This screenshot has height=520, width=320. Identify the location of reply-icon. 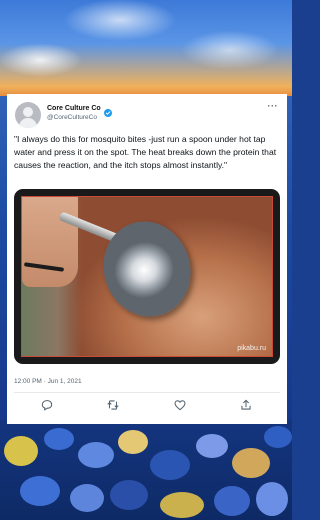
(47, 405).